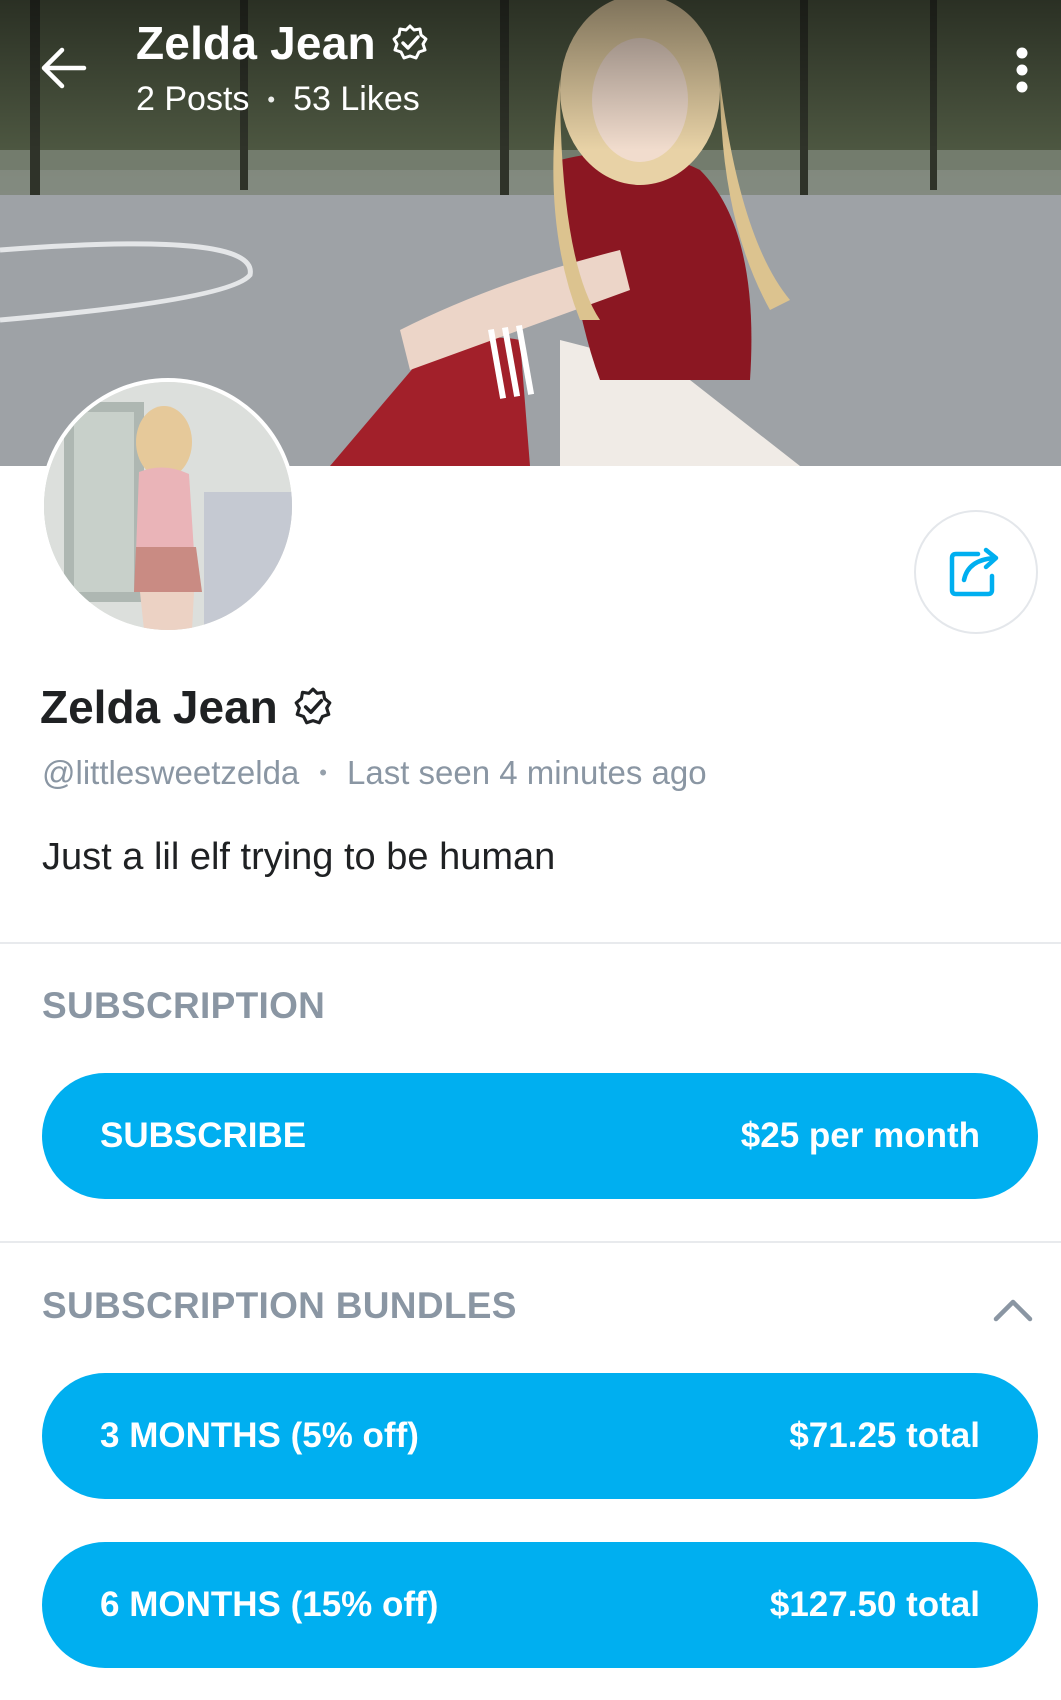 The height and width of the screenshot is (1700, 1061). I want to click on avatar-image, so click(168, 506).